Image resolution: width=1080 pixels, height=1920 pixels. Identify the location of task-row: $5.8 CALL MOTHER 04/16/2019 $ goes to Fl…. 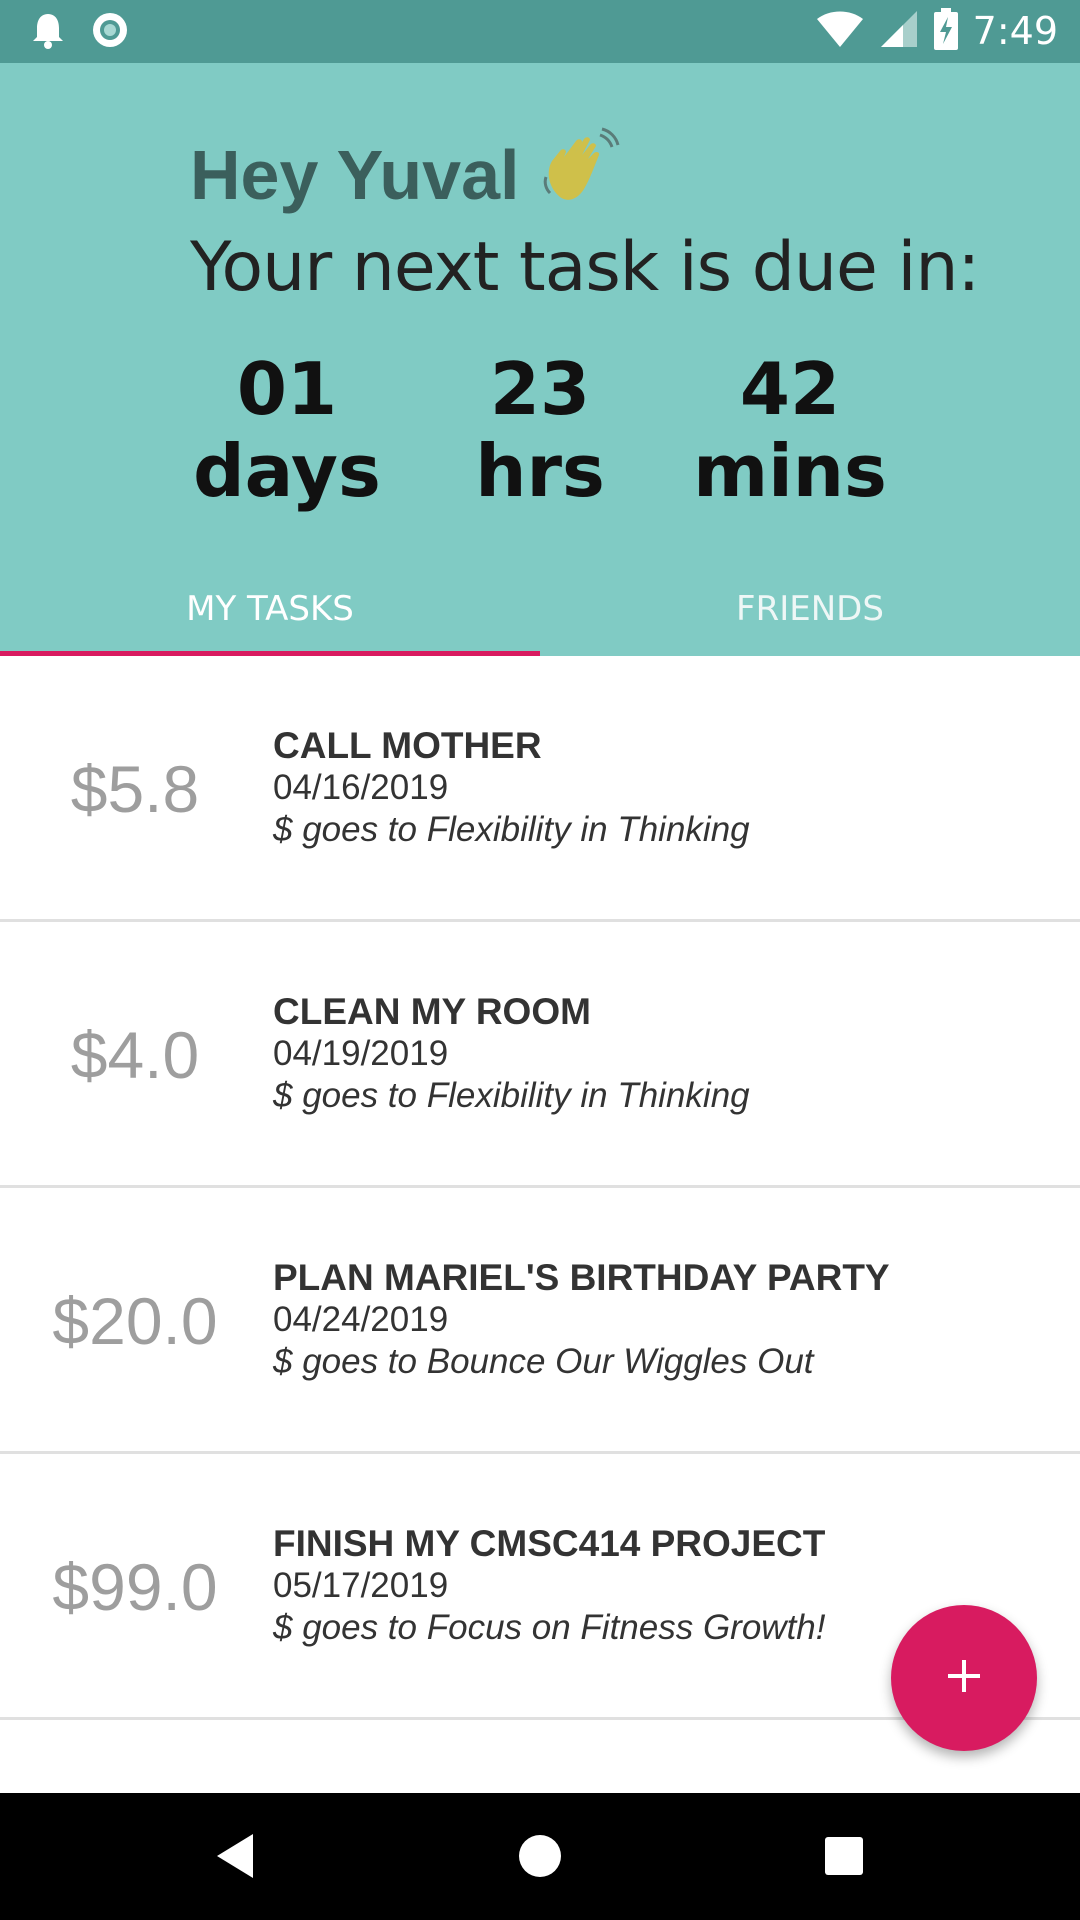
(540, 789).